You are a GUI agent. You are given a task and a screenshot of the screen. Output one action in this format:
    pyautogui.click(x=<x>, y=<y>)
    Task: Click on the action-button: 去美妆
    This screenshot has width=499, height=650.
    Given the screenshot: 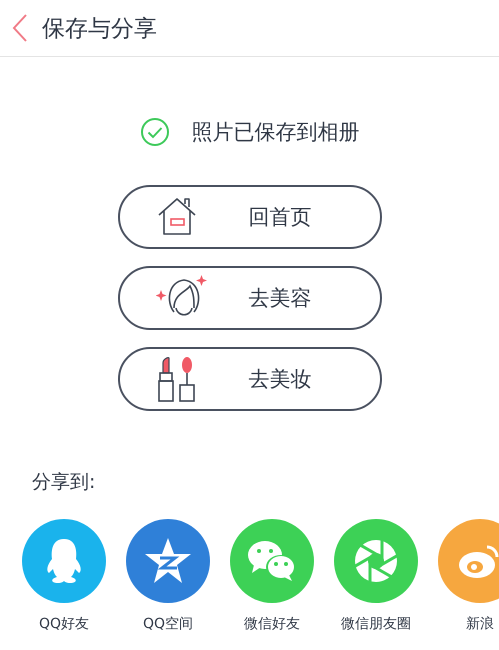 What is the action you would take?
    pyautogui.click(x=250, y=379)
    